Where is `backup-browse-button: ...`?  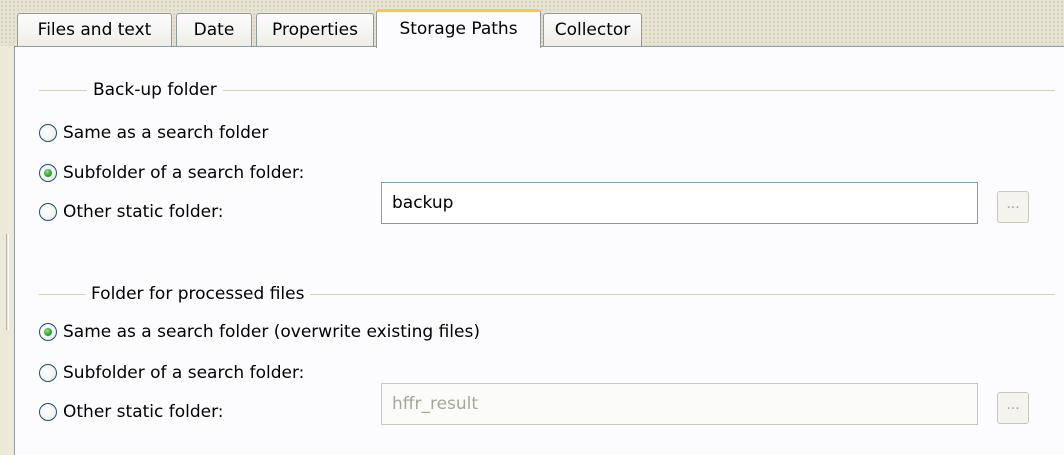
backup-browse-button: ... is located at coordinates (1013, 207).